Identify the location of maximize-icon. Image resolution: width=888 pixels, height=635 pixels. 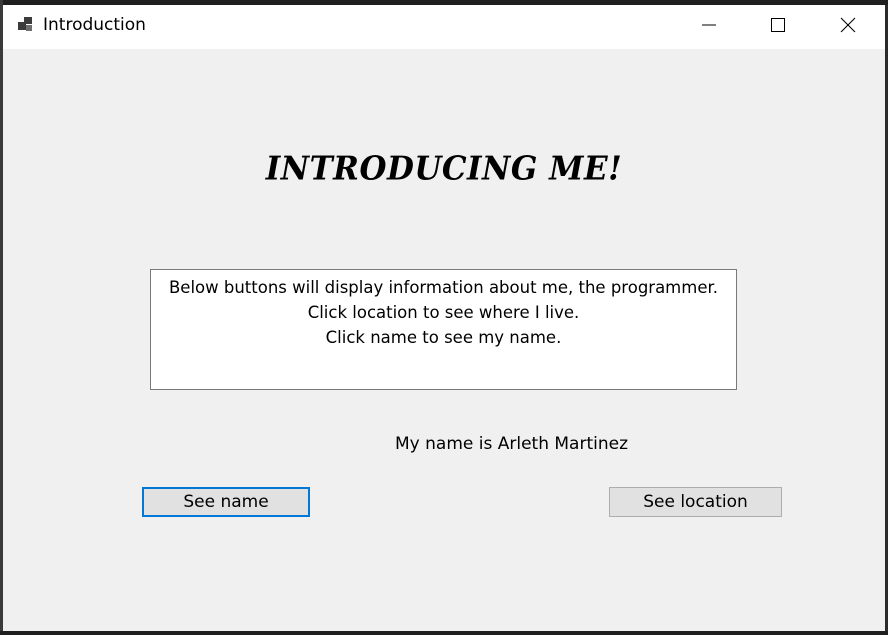
(778, 27).